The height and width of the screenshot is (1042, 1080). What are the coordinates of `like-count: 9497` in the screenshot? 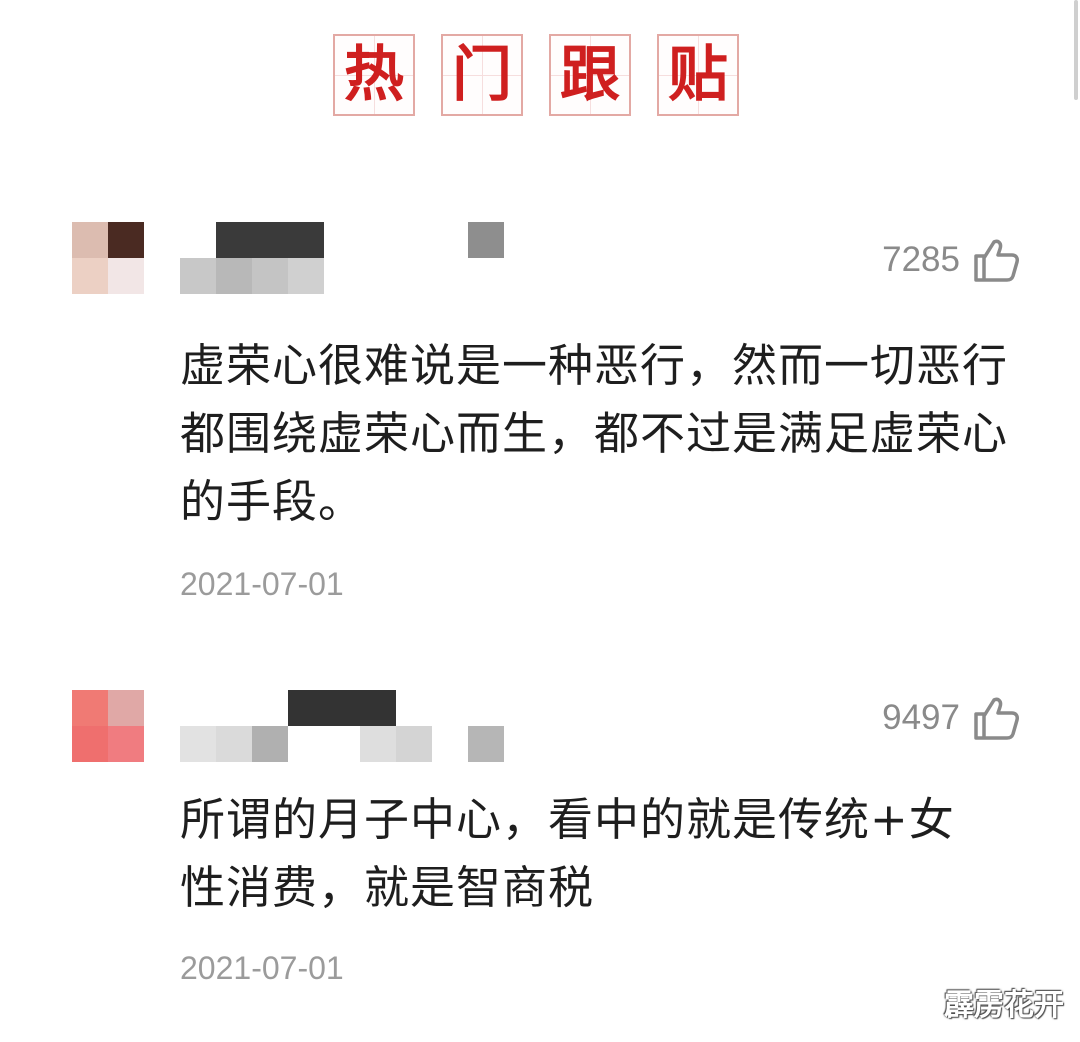 It's located at (921, 717).